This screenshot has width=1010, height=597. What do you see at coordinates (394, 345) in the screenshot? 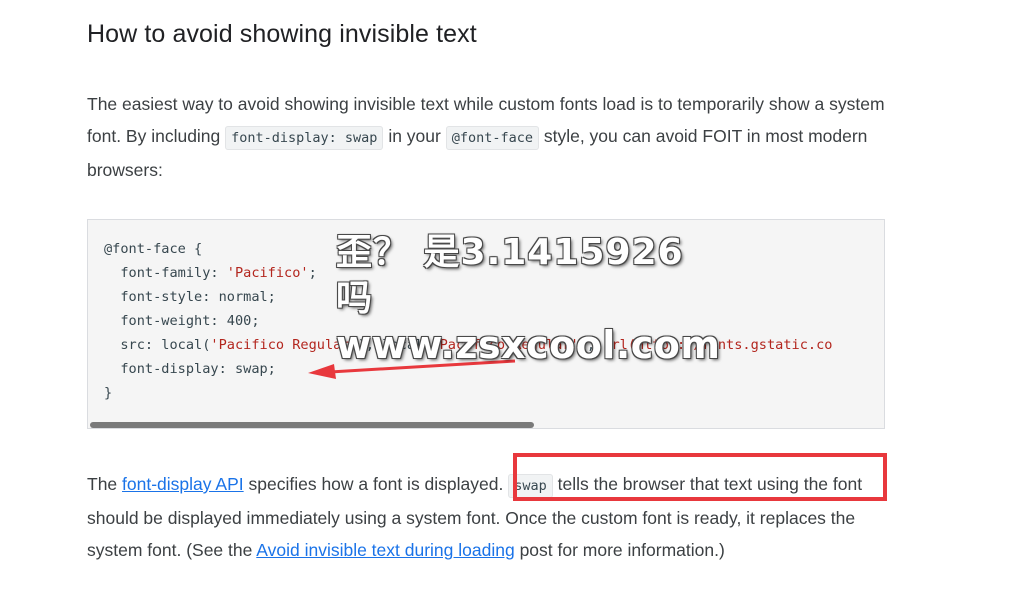
I see `code-src-mid: ), local(` at bounding box center [394, 345].